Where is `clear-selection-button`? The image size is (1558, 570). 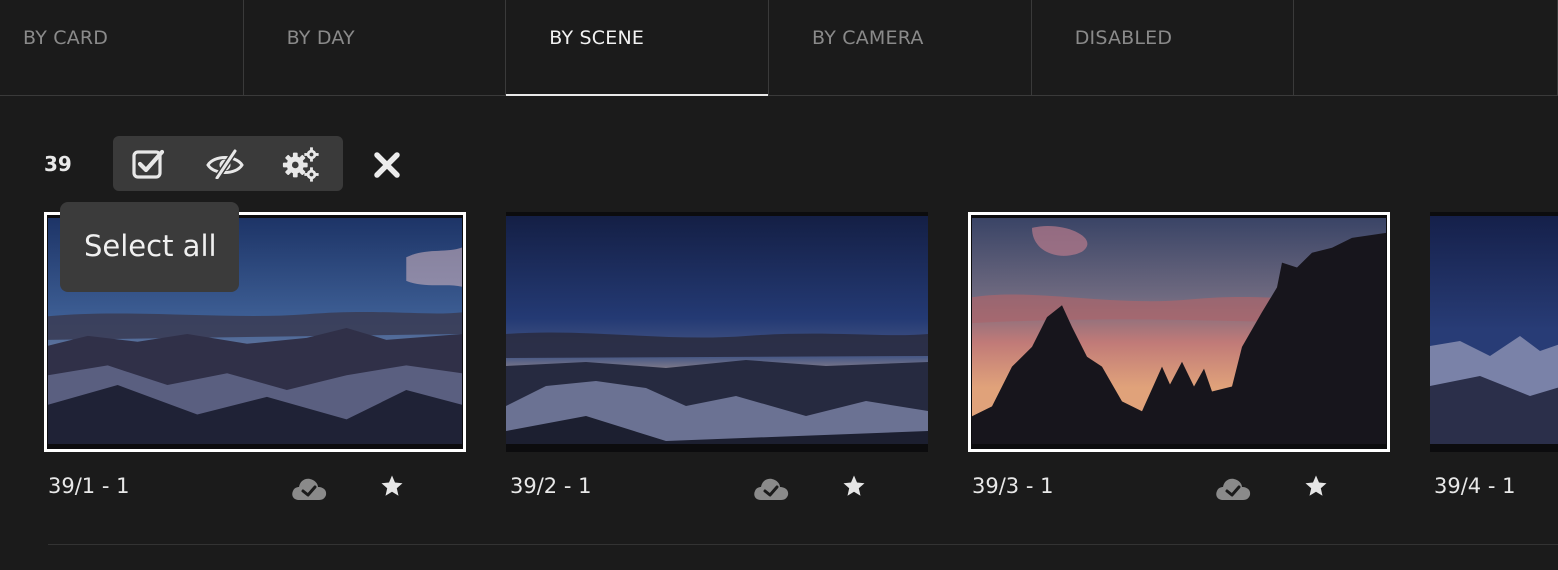 clear-selection-button is located at coordinates (387, 165).